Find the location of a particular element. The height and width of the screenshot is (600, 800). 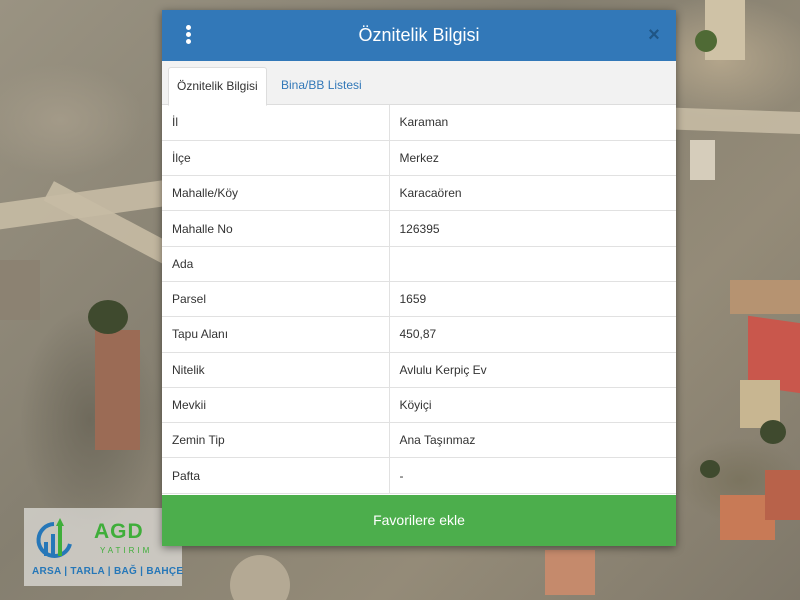

add-to-favorites-button: Favorilere ekle is located at coordinates (419, 520).